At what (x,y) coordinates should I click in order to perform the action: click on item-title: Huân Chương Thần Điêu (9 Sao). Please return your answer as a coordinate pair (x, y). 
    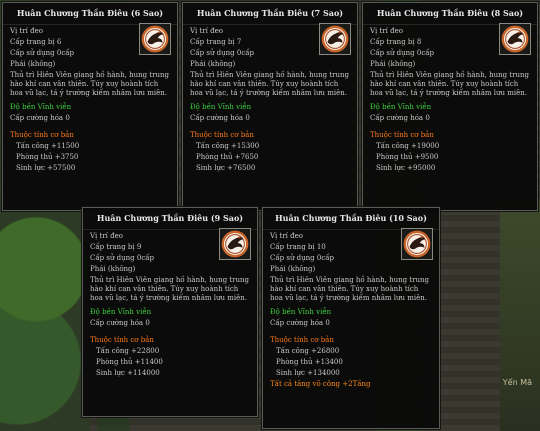
    Looking at the image, I should click on (170, 219).